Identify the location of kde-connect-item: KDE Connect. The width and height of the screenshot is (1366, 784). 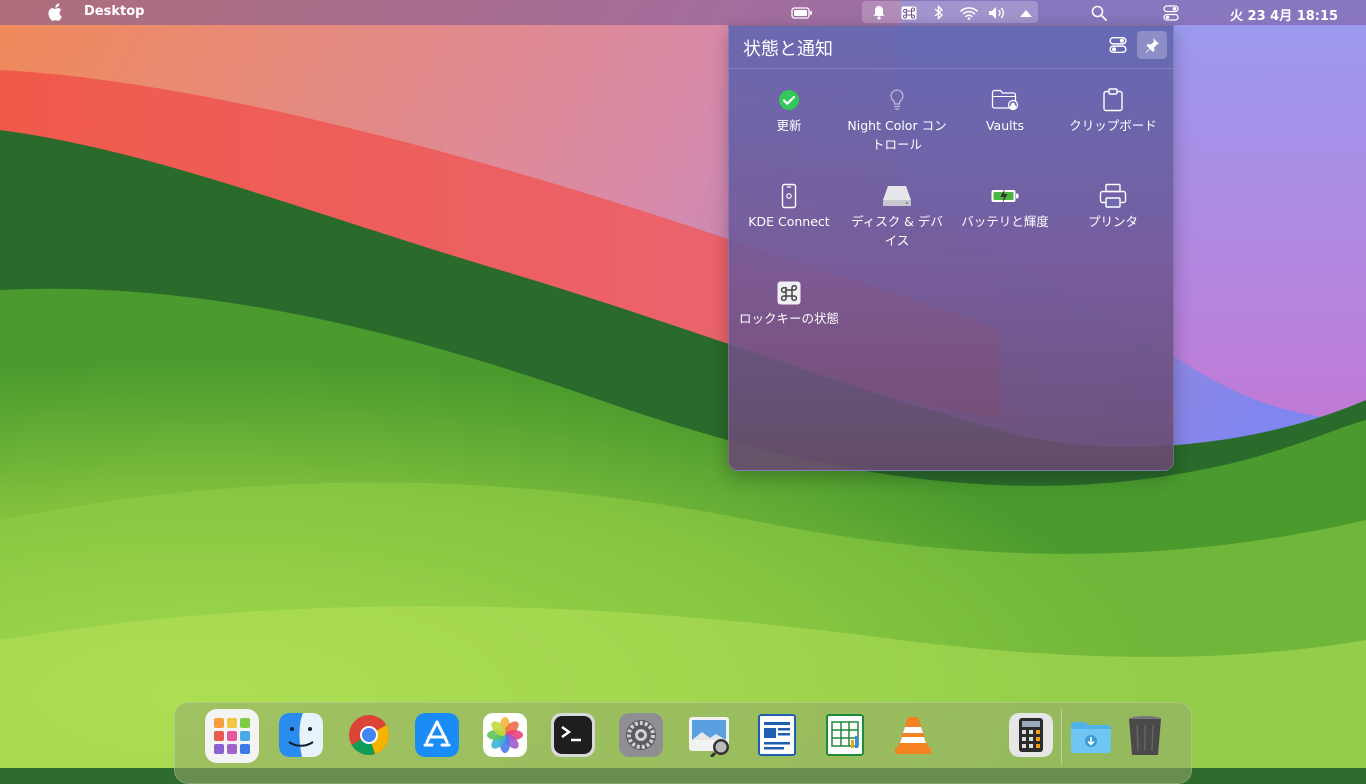
(789, 206).